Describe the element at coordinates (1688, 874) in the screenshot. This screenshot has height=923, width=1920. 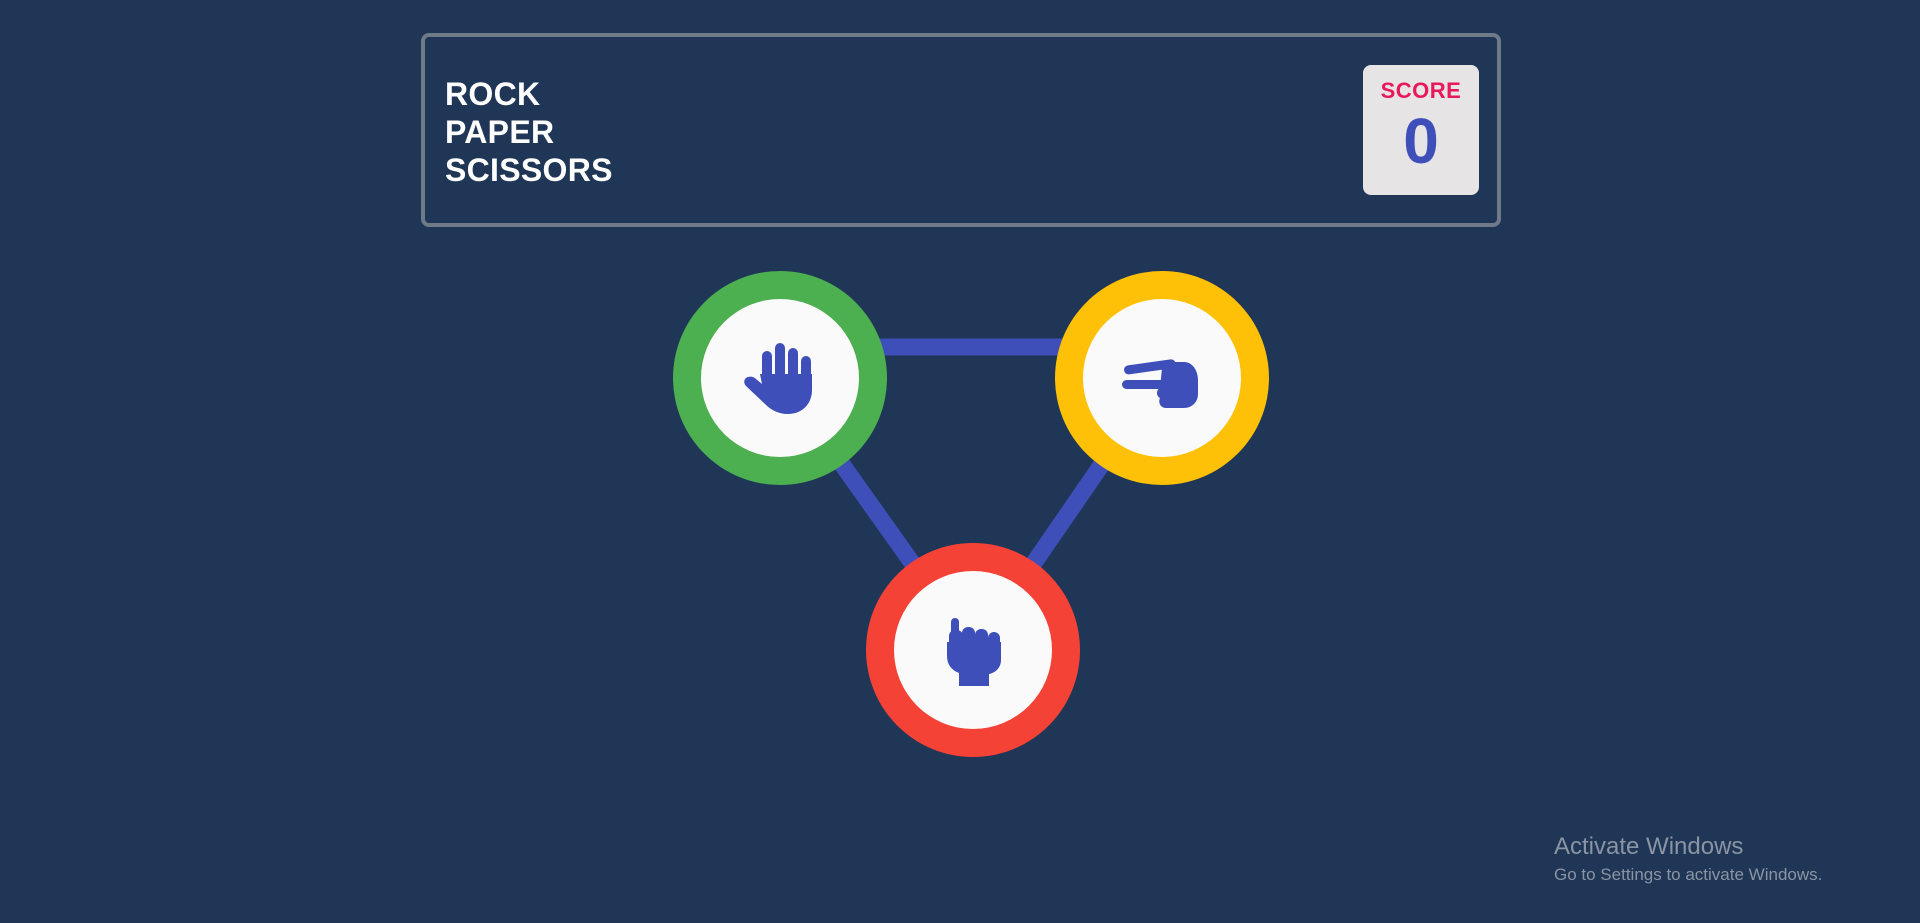
I see `watermark-subtitle: Go to Settings to activate Windows.` at that location.